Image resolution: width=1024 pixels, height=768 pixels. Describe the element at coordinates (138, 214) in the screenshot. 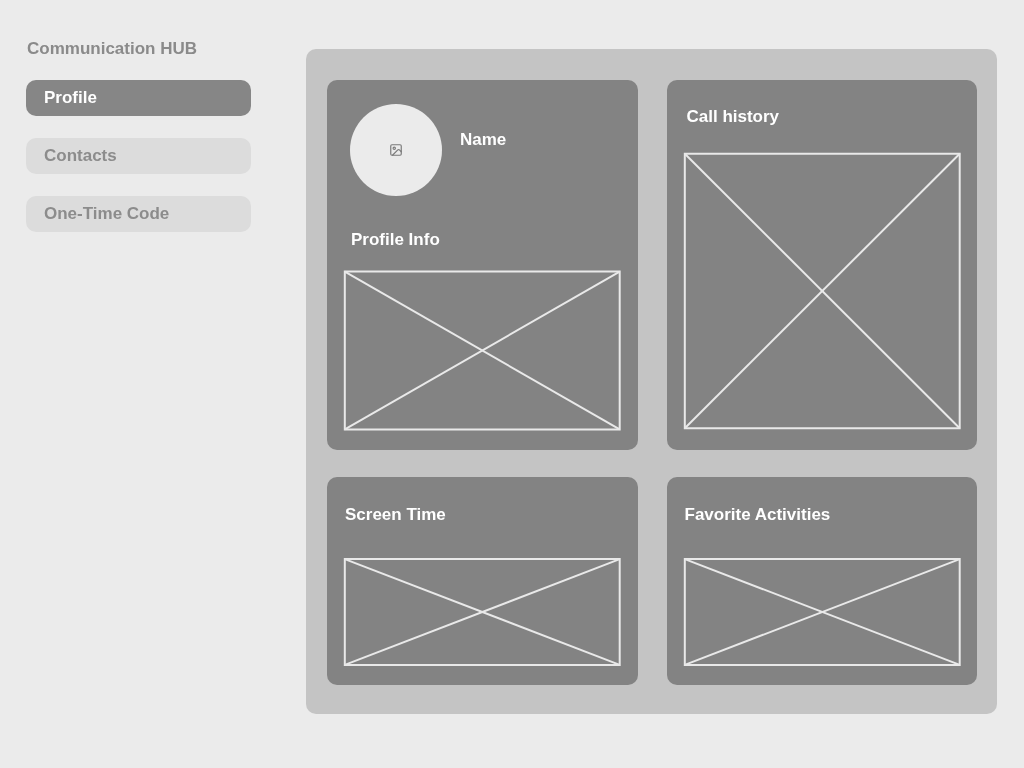

I see `nav-item: One-Time Code` at that location.